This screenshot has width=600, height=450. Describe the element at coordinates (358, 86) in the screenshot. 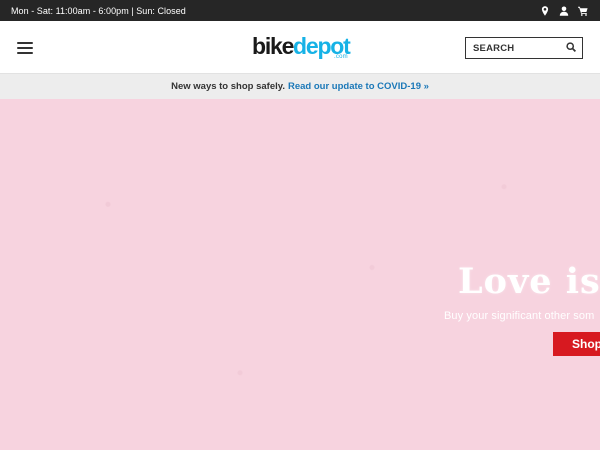

I see `covid-update-link: Read our update to COVID-19 »` at that location.